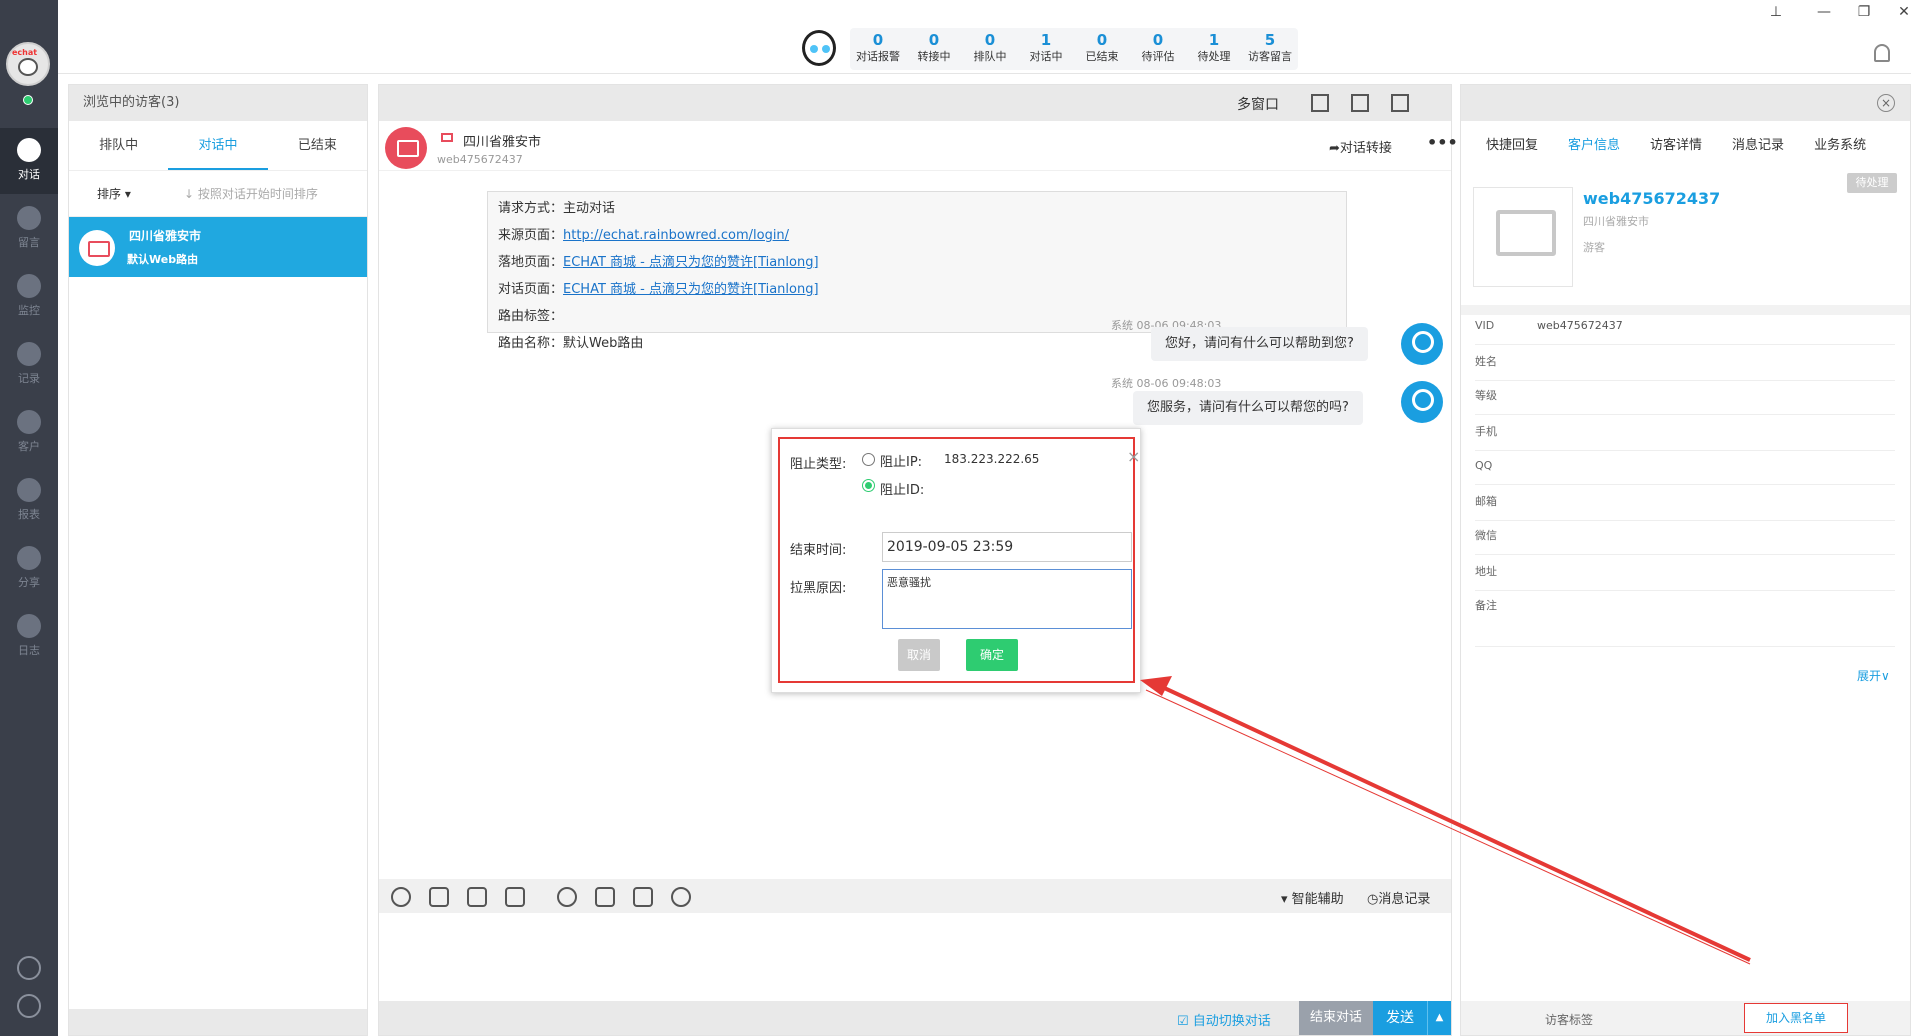 The image size is (1911, 1036). I want to click on chat-visitor-city: 四川省雅安市, so click(502, 142).